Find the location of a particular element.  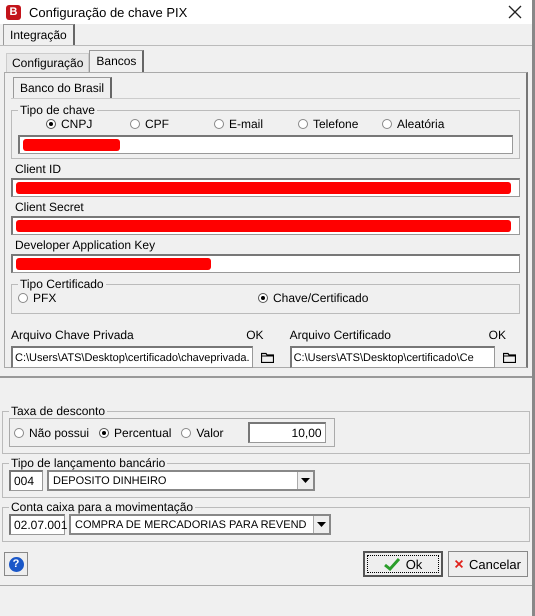

radio-option: E-mail is located at coordinates (256, 124).